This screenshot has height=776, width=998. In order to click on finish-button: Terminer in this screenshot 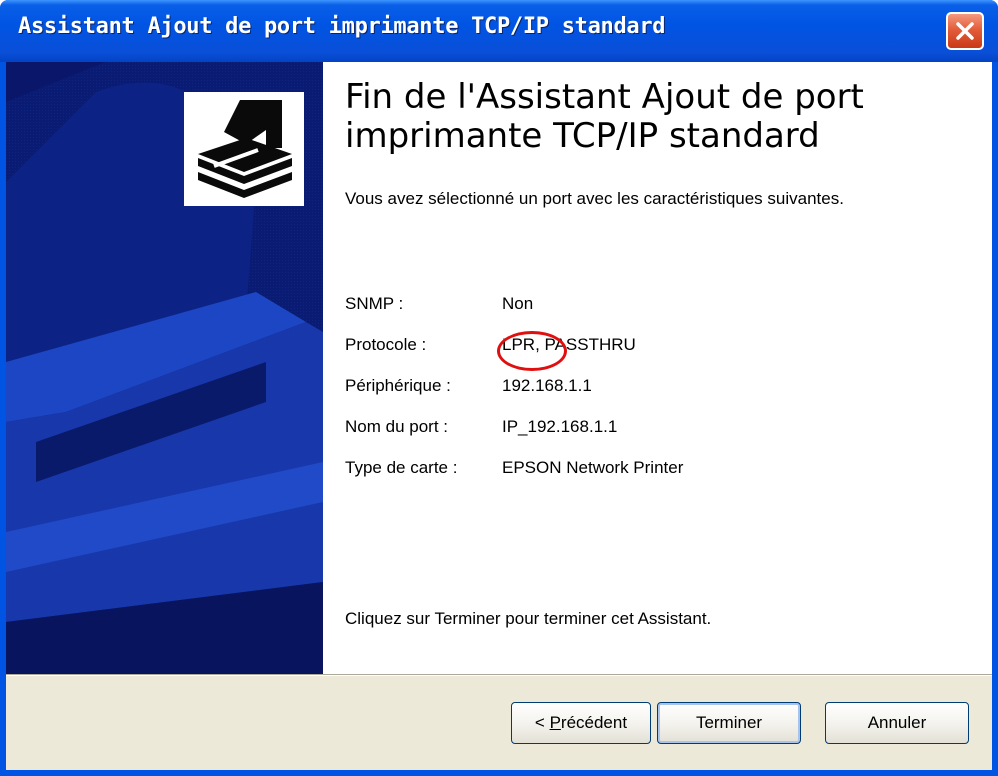, I will do `click(729, 723)`.